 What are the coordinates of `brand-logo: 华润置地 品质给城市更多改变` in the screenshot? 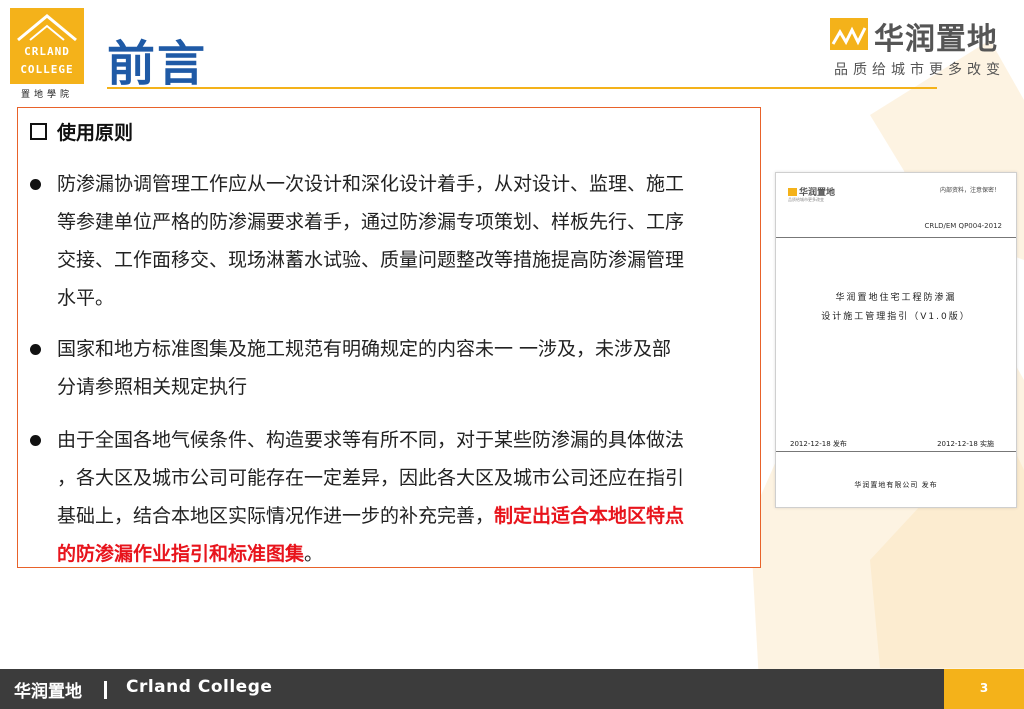 It's located at (925, 49).